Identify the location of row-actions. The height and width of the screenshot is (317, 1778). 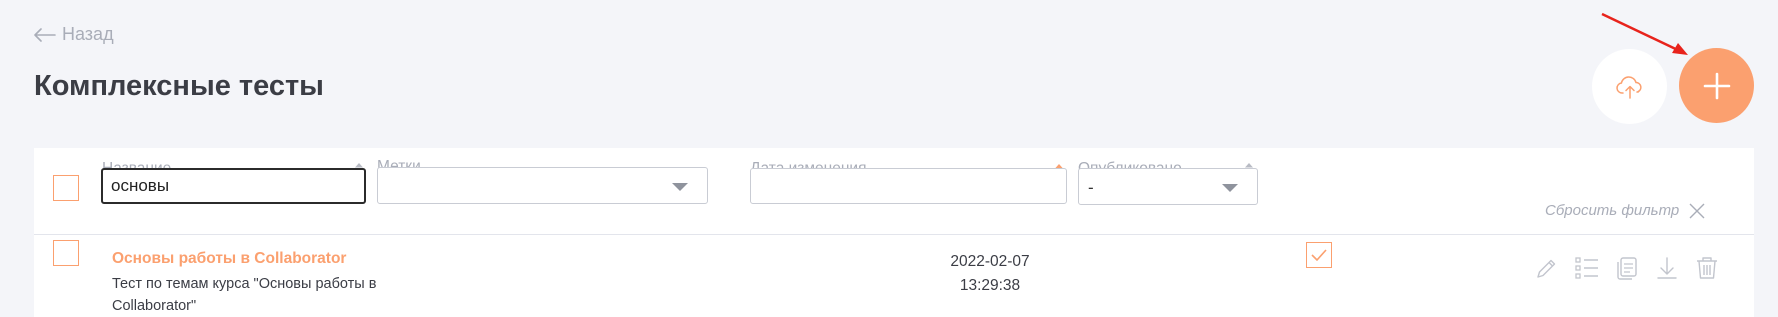
(1627, 268).